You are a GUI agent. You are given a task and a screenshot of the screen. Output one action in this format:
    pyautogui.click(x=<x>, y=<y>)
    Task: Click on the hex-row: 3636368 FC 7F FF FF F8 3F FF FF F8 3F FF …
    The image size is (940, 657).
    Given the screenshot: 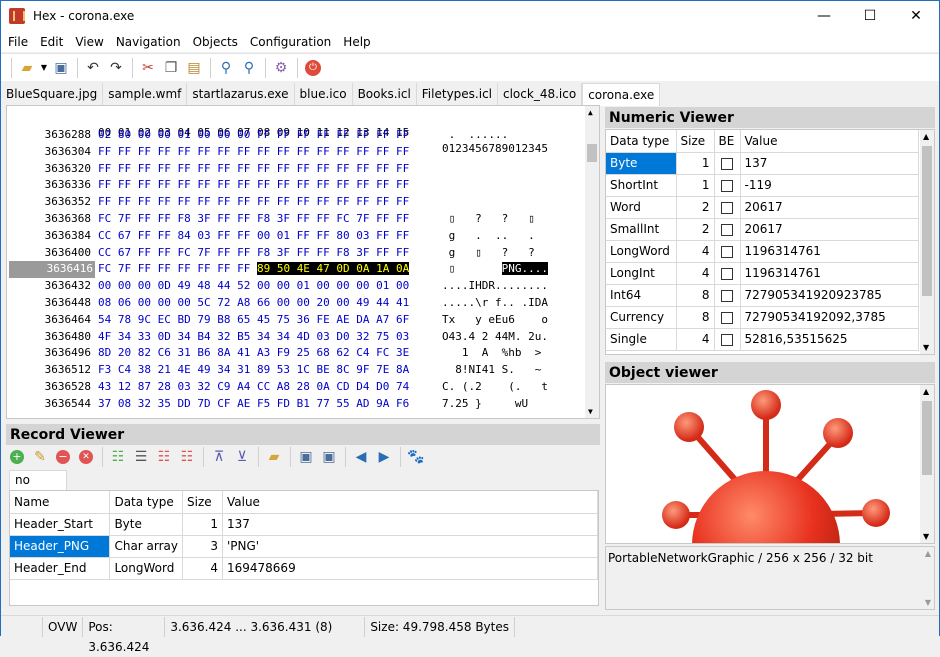 What is the action you would take?
    pyautogui.click(x=297, y=219)
    